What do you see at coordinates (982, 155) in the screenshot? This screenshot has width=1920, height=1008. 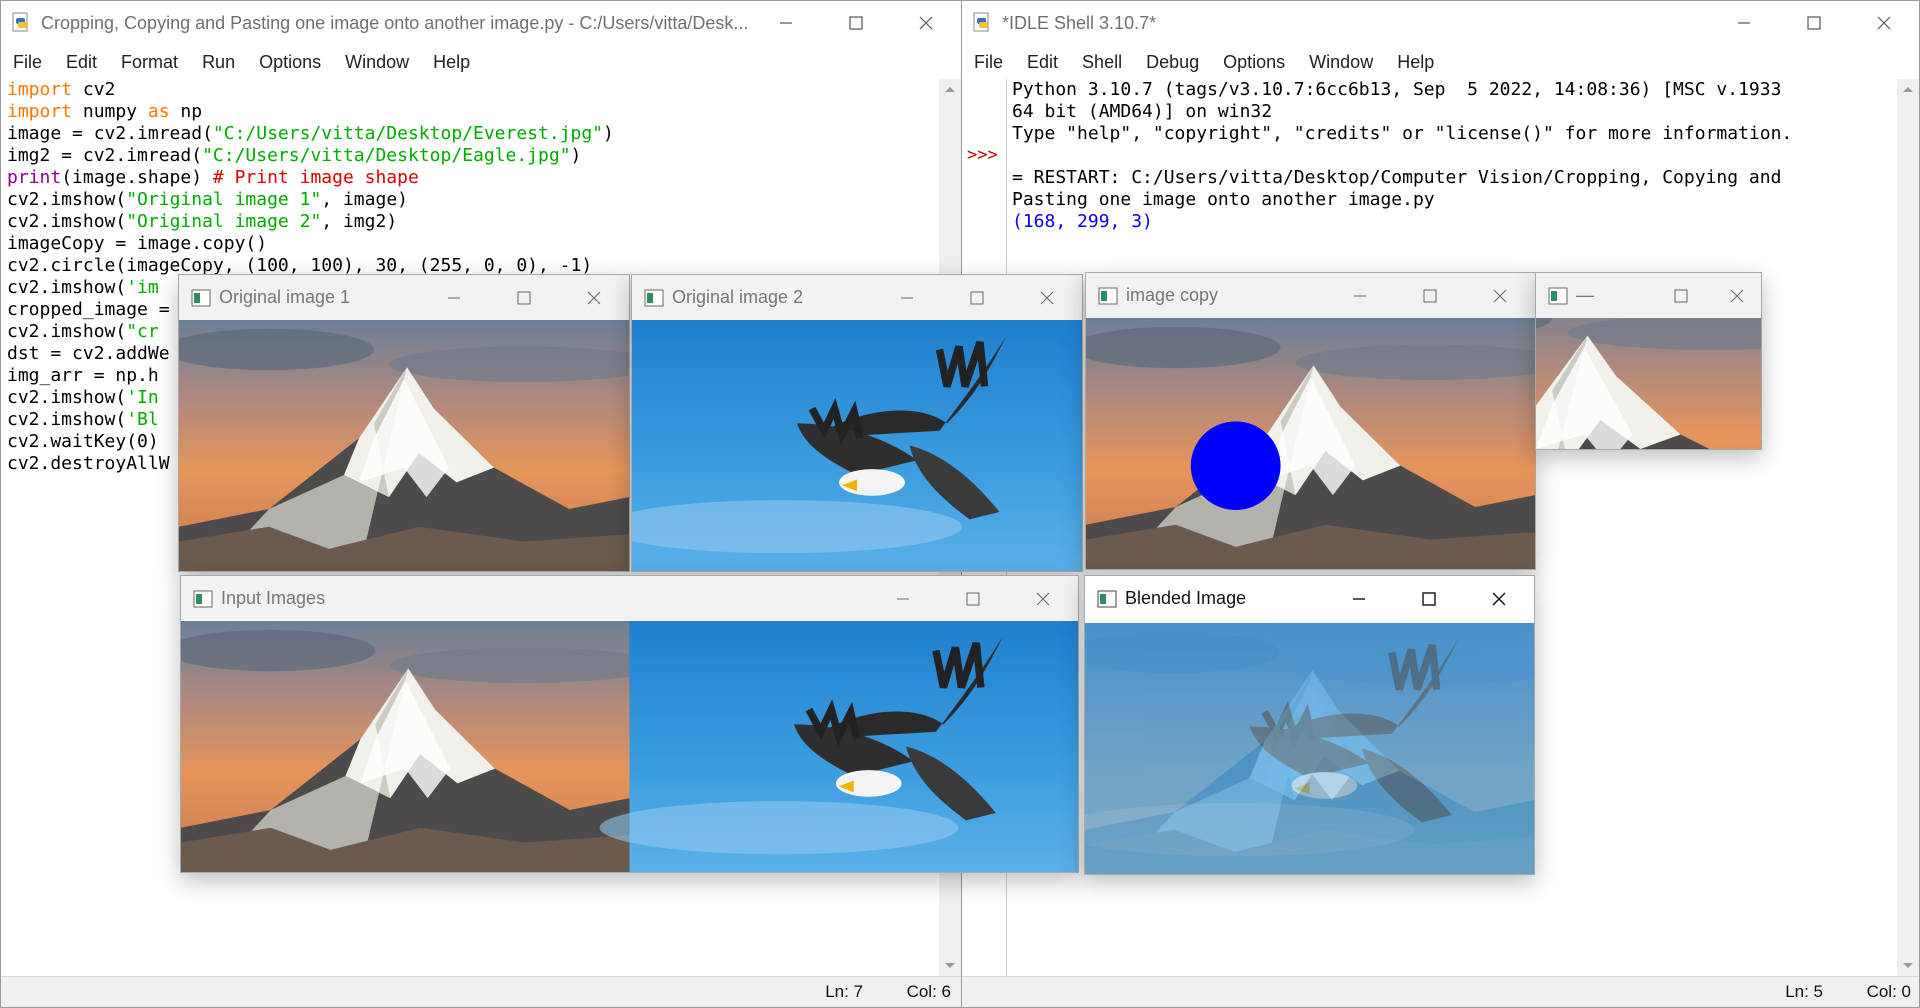 I see `shell-prompt: >>>` at bounding box center [982, 155].